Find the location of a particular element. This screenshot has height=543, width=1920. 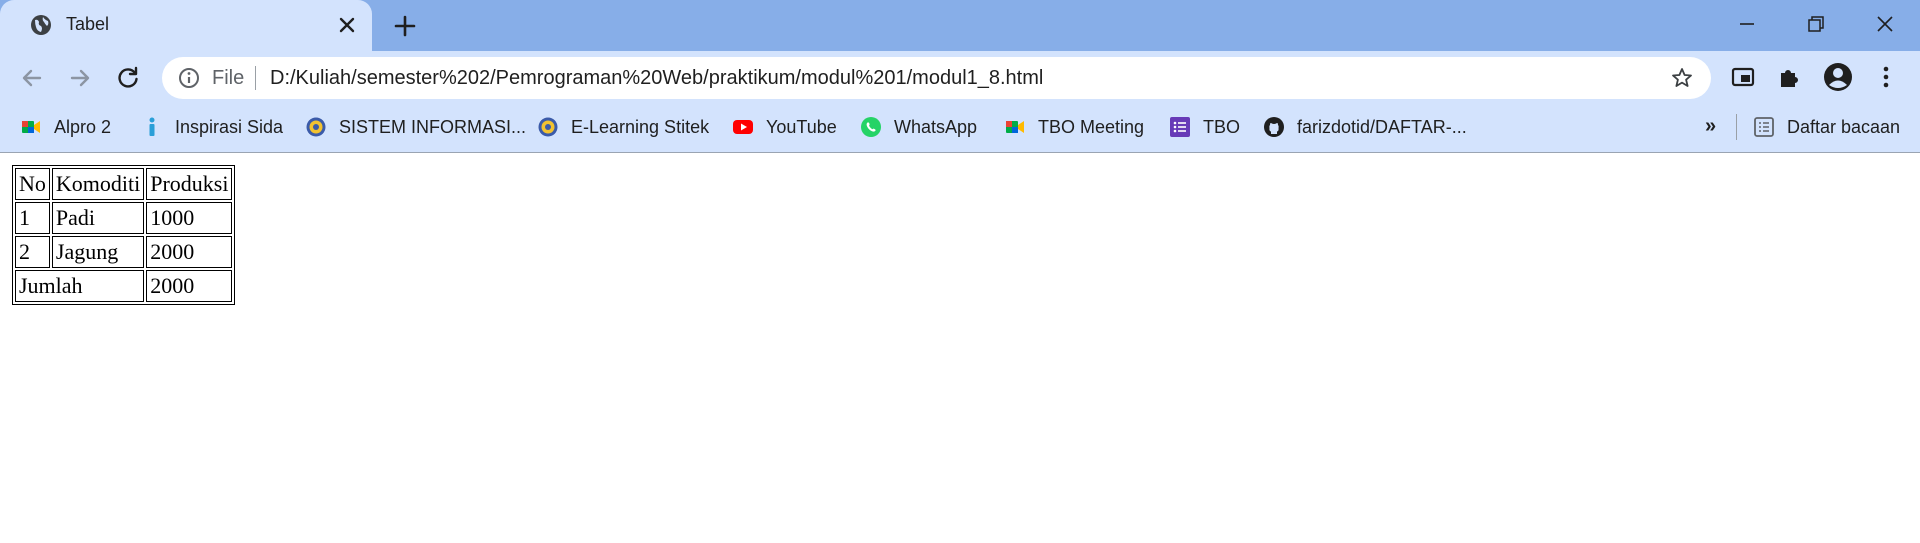

youtube-icon is located at coordinates (743, 127).